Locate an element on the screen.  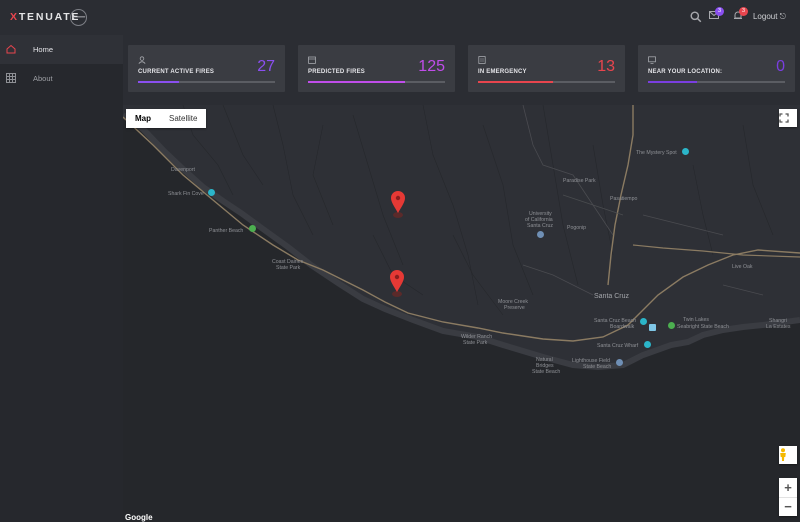
logout-icon: ⎋ is located at coordinates (782, 16).